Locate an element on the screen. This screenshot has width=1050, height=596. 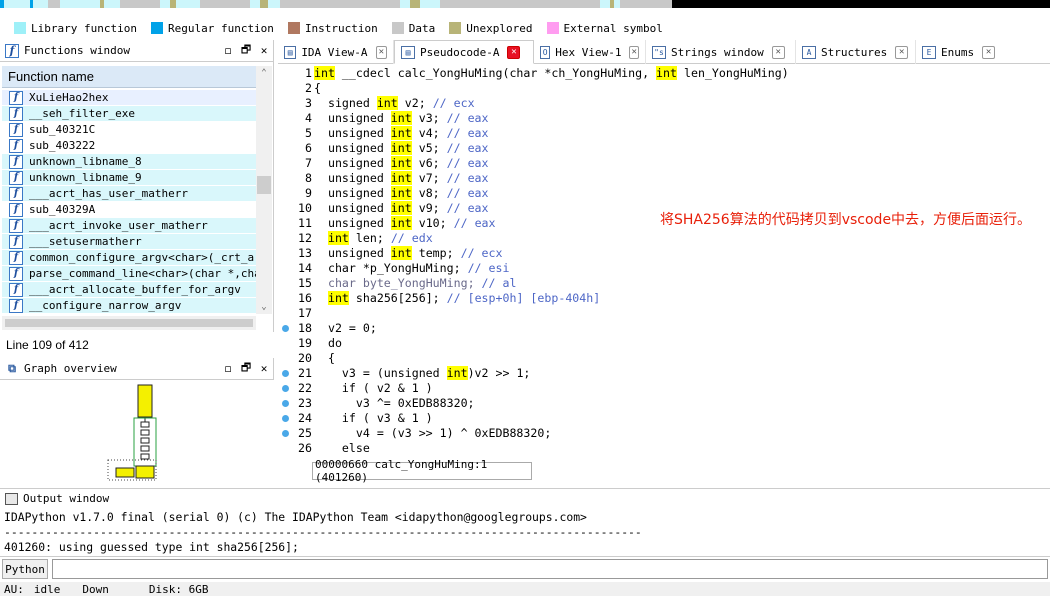
functions-hscrollbar is located at coordinates (129, 323).